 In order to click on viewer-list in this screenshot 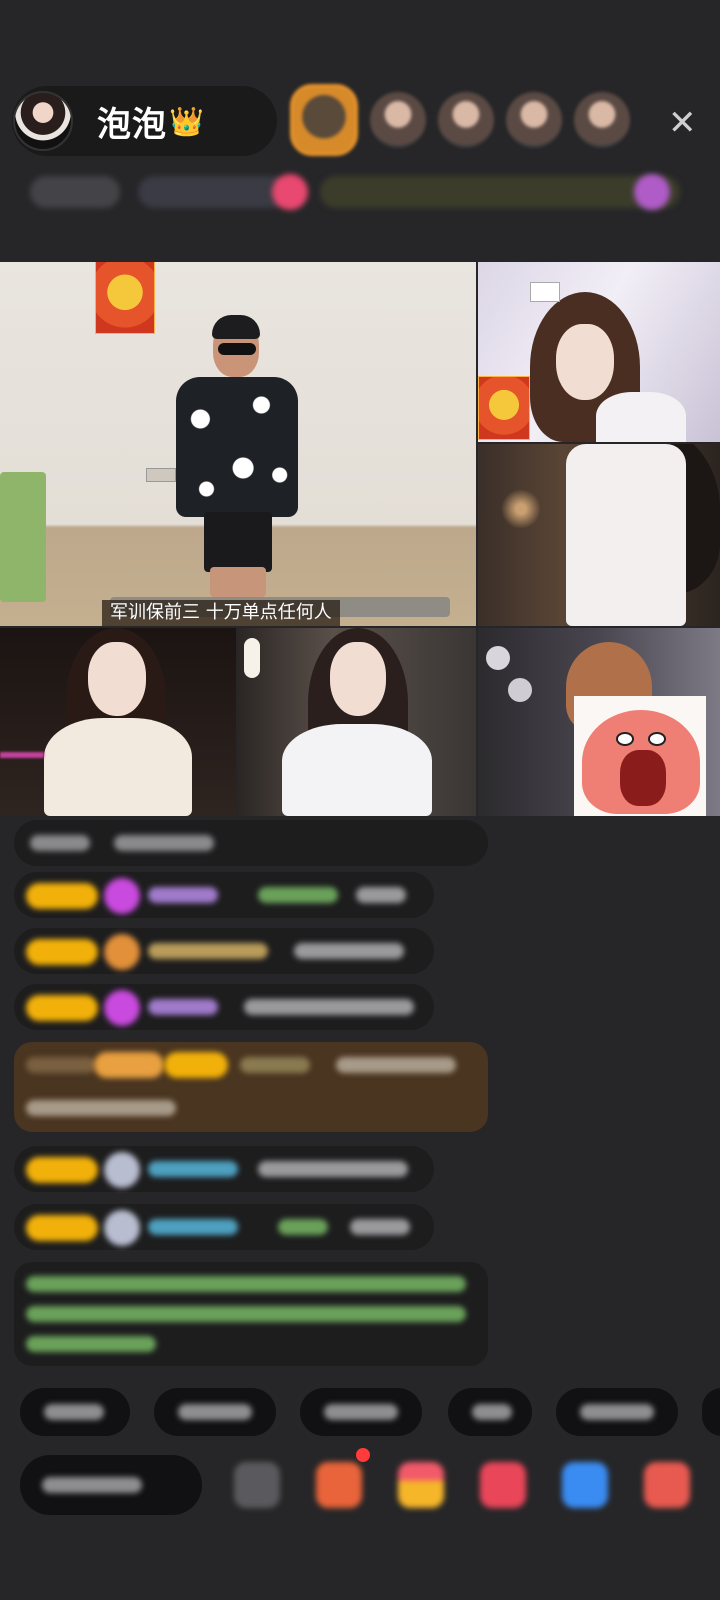, I will do `click(466, 120)`.